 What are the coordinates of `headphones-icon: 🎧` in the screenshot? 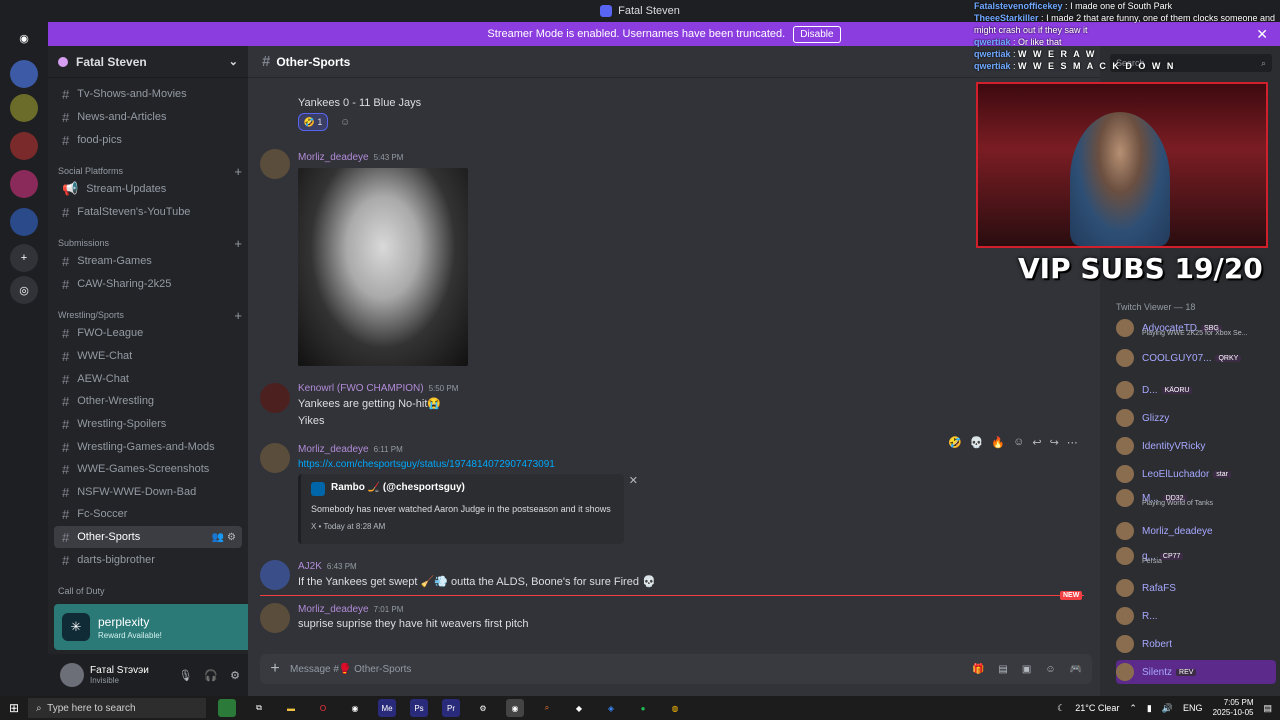 It's located at (211, 675).